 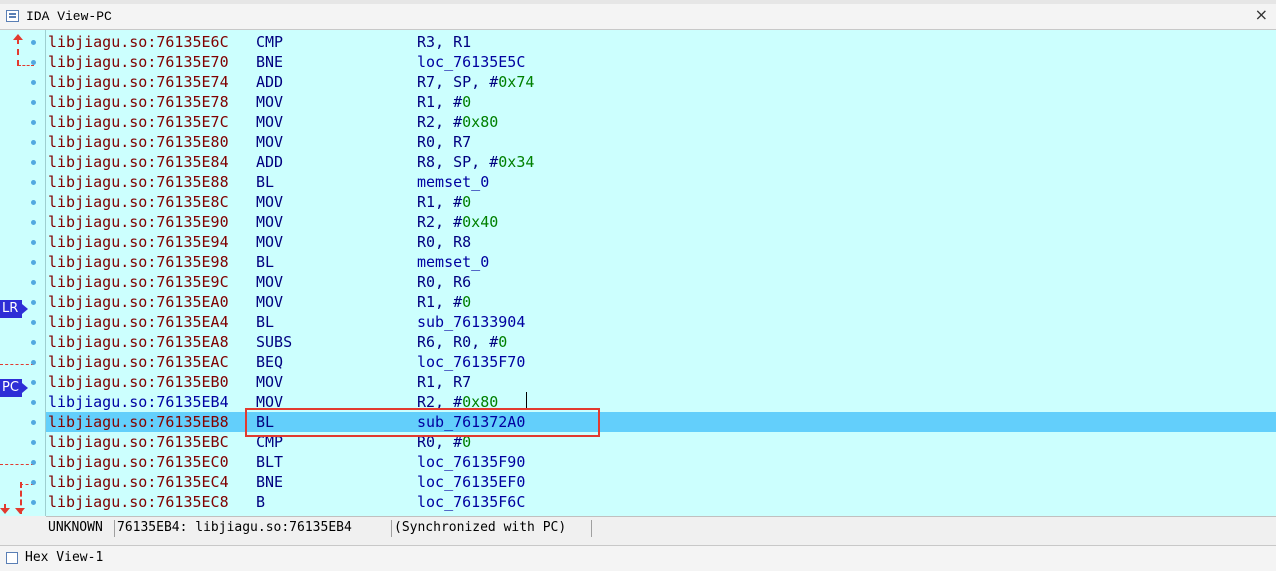 I want to click on instruction-row: libjiagu.so:76135E70 BNE loc_76135E5C, so click(x=661, y=62).